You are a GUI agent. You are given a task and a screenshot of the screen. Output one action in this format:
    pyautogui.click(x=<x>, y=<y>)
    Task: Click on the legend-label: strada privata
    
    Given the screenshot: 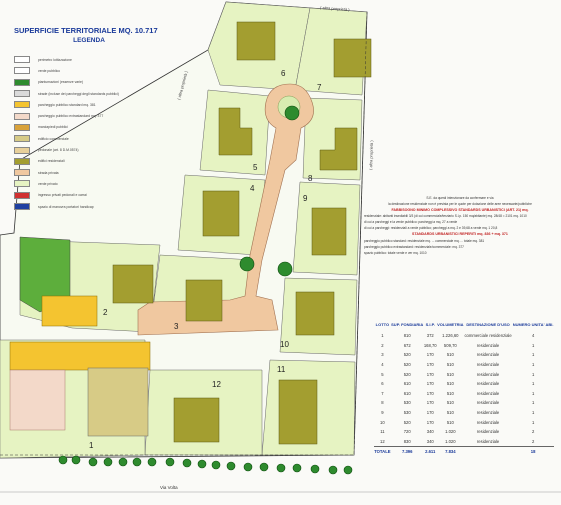 What is the action you would take?
    pyautogui.click(x=48, y=172)
    